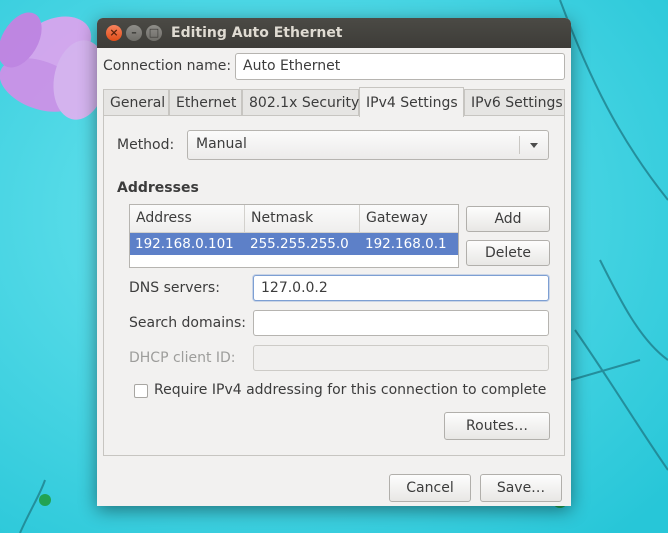 This screenshot has width=668, height=533. Describe the element at coordinates (514, 102) in the screenshot. I see `tab-ipv6-settings: IPv6 Settings` at that location.